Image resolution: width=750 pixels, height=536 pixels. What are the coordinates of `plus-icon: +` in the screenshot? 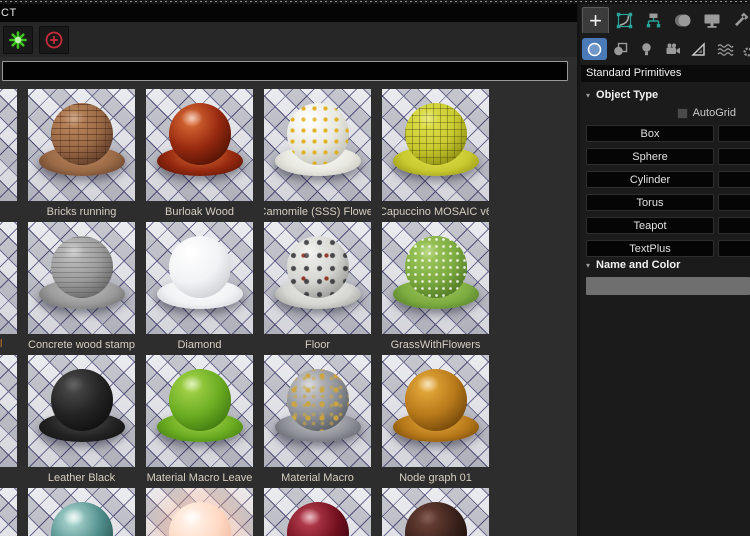 It's located at (595, 20).